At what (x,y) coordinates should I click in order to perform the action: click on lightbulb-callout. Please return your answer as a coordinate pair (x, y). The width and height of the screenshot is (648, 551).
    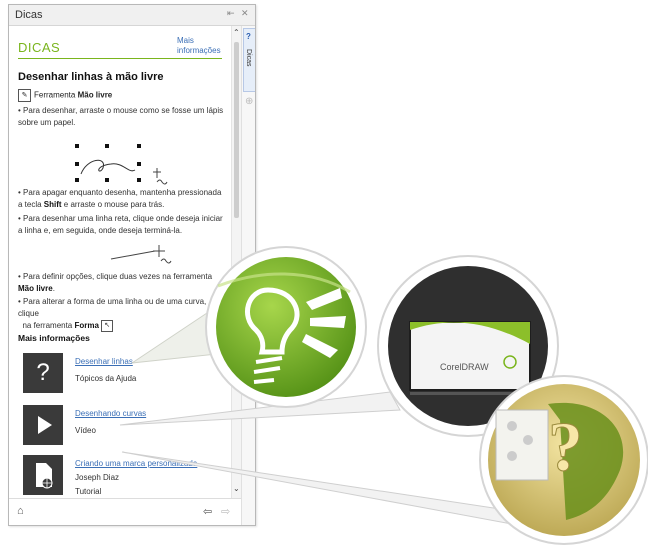
    Looking at the image, I should click on (286, 327).